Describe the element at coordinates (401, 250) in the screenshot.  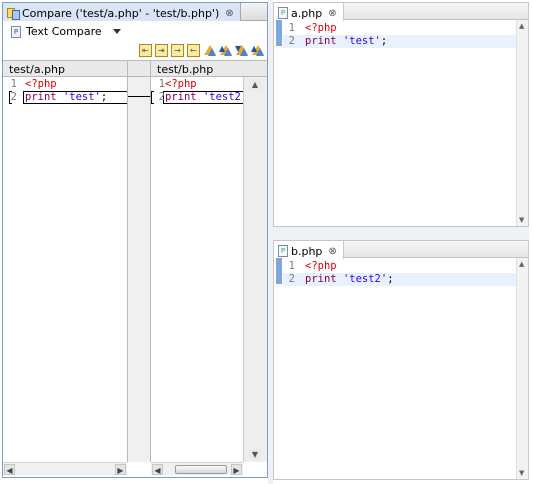
I see `editor-tabbar: P b.php ⊗` at that location.